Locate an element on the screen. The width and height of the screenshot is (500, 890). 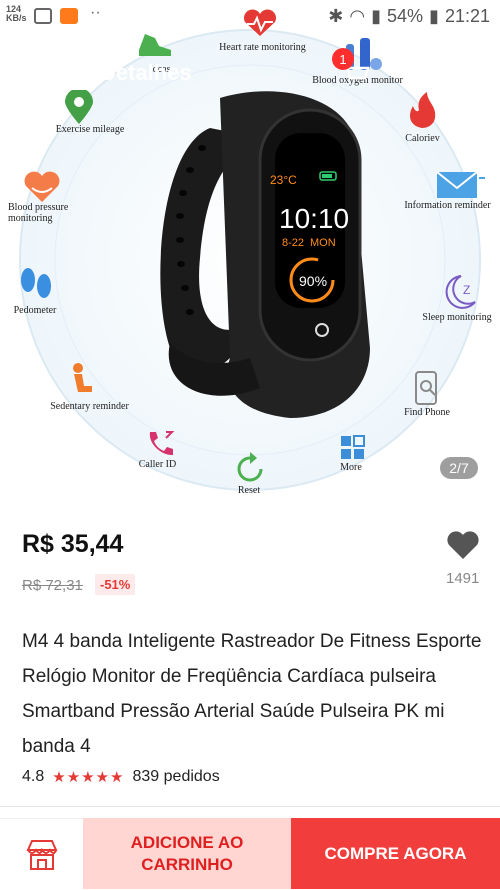
heart-icon is located at coordinates (463, 545).